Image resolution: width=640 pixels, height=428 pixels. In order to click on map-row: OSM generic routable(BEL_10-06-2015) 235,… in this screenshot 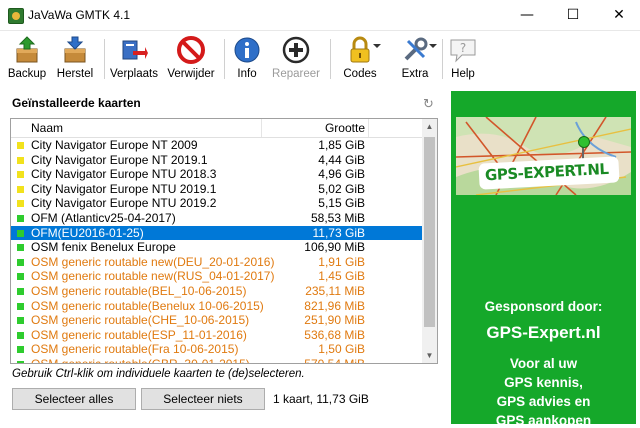, I will do `click(216, 291)`.